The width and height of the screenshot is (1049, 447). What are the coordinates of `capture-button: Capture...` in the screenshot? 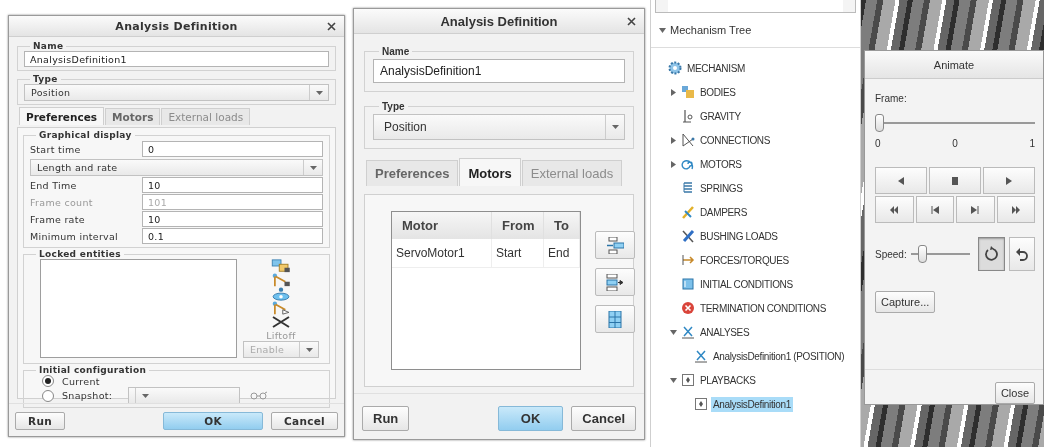 It's located at (905, 302).